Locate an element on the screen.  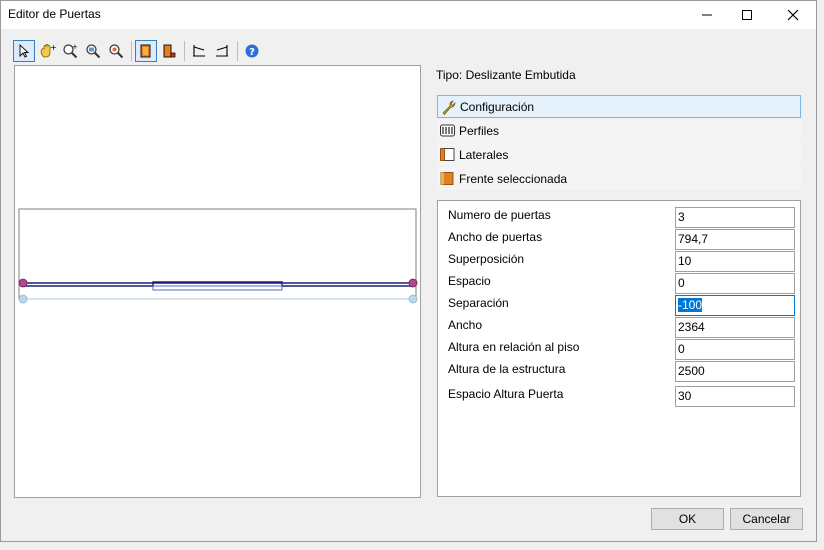
zoom-window-button: + is located at coordinates (70, 51).